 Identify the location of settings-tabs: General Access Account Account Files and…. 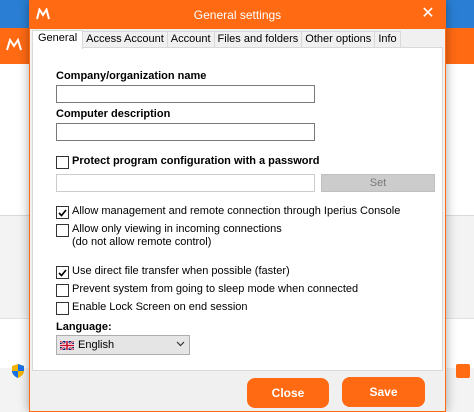
(216, 39).